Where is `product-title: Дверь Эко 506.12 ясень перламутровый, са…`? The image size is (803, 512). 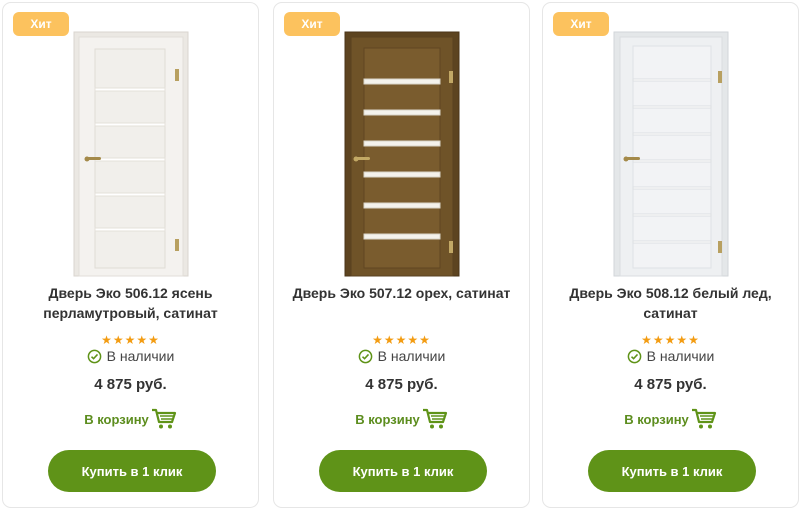
product-title: Дверь Эко 506.12 ясень перламутровый, са… is located at coordinates (130, 303).